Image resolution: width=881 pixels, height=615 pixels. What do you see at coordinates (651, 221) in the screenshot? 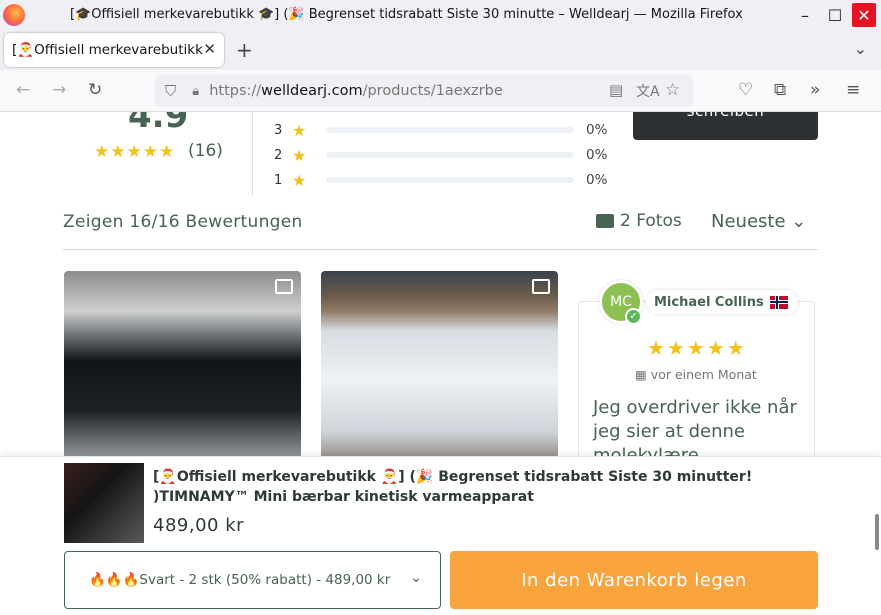
I see `photos-label: 2 Fotos` at bounding box center [651, 221].